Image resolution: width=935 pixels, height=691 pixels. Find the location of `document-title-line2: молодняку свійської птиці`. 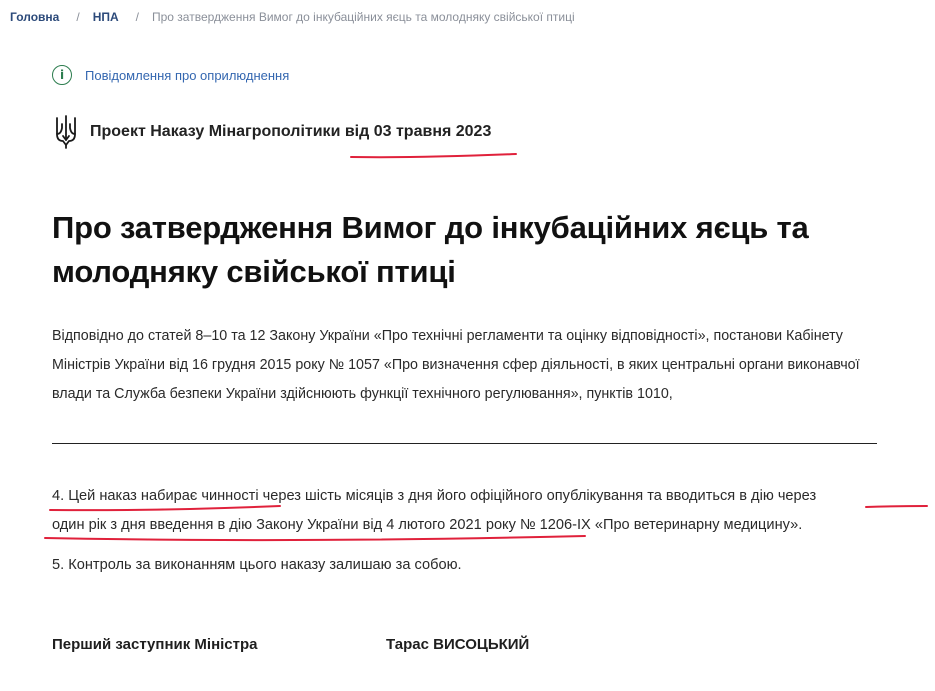

document-title-line2: молодняку свійської птиці is located at coordinates (254, 271).